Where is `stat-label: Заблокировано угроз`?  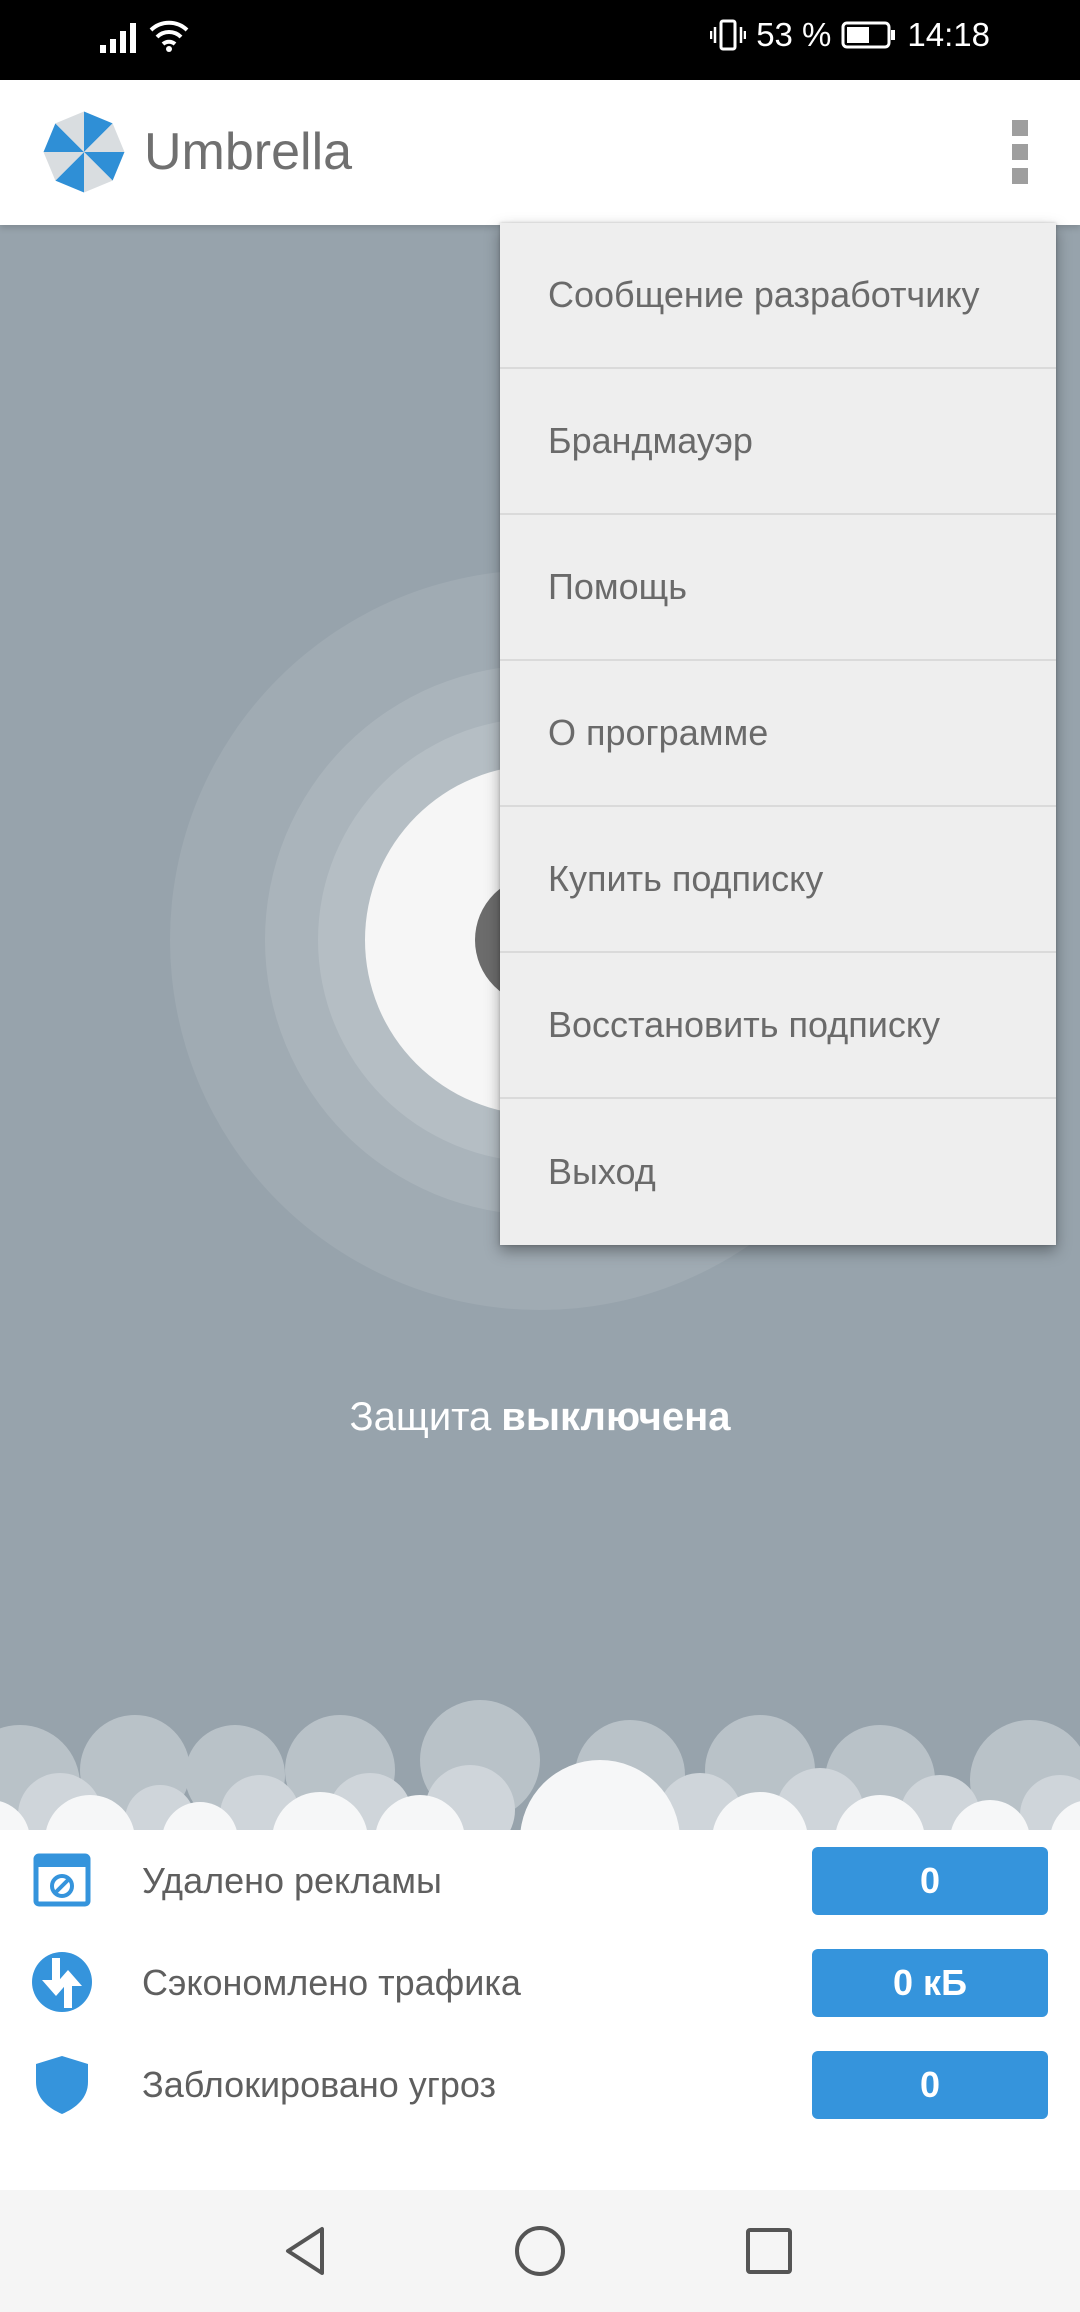 stat-label: Заблокировано угроз is located at coordinates (319, 2084).